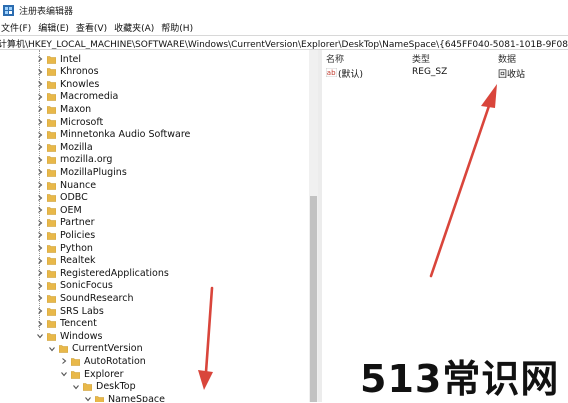  Describe the element at coordinates (113, 135) in the screenshot. I see `tree-item: Minnetonka Audio Software` at that location.